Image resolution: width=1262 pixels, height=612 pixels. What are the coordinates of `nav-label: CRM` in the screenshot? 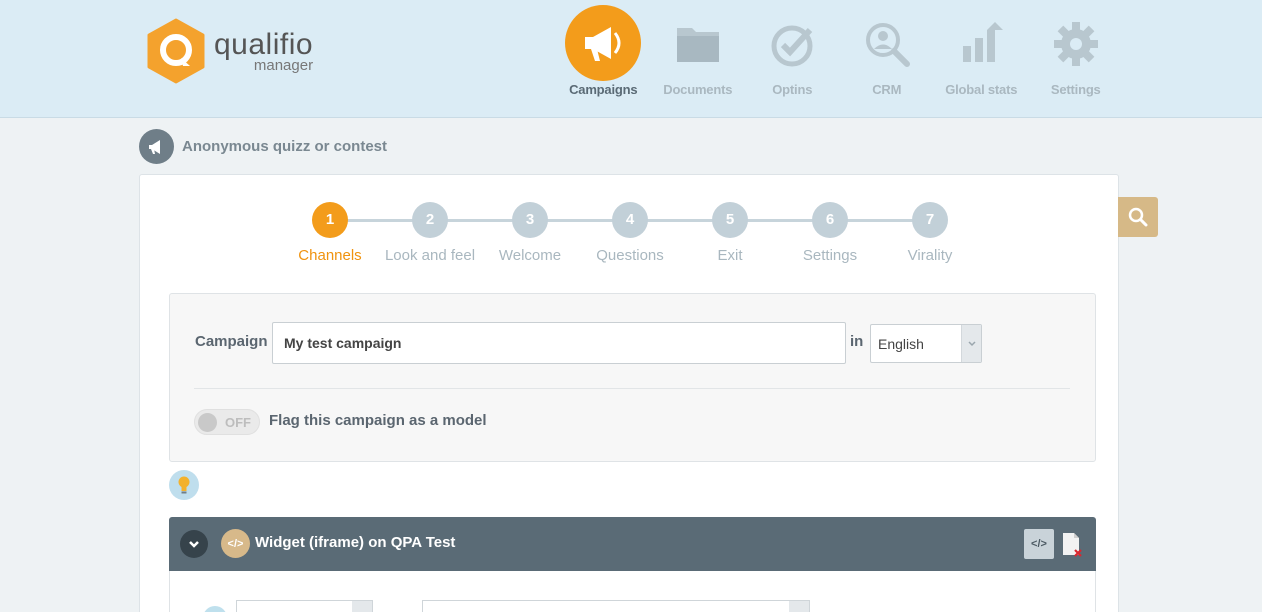 It's located at (887, 89).